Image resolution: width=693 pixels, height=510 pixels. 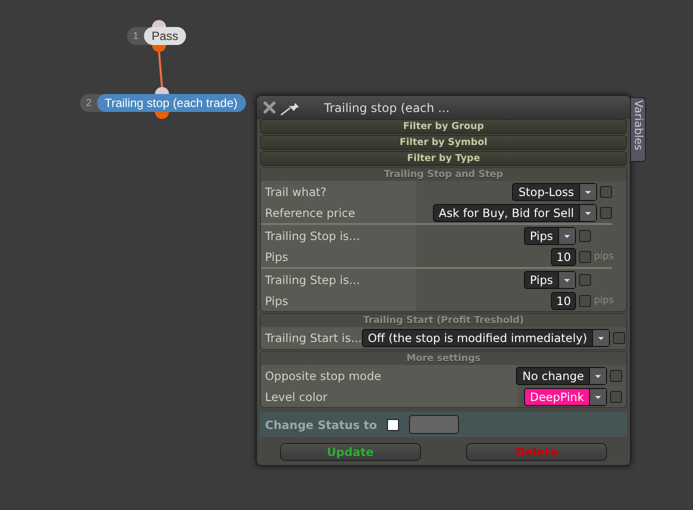 What do you see at coordinates (389, 396) in the screenshot?
I see `setting-label: Level color` at bounding box center [389, 396].